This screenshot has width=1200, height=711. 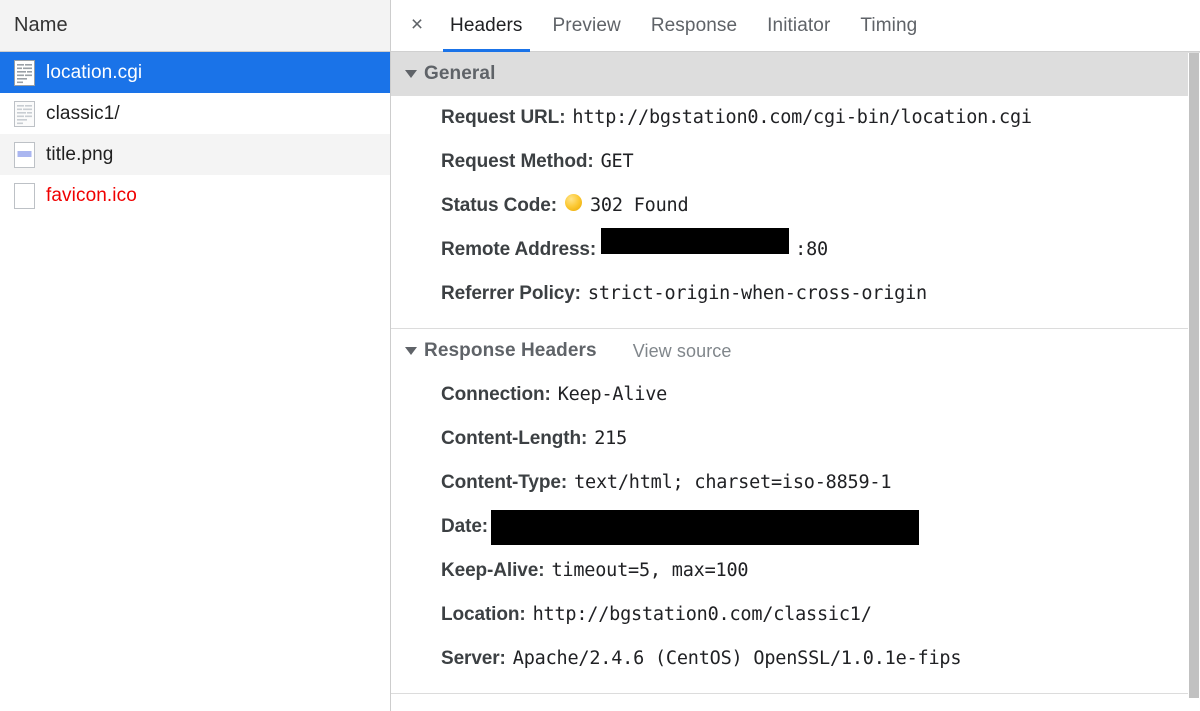 I want to click on header-key: Referrer Policy:, so click(x=511, y=293).